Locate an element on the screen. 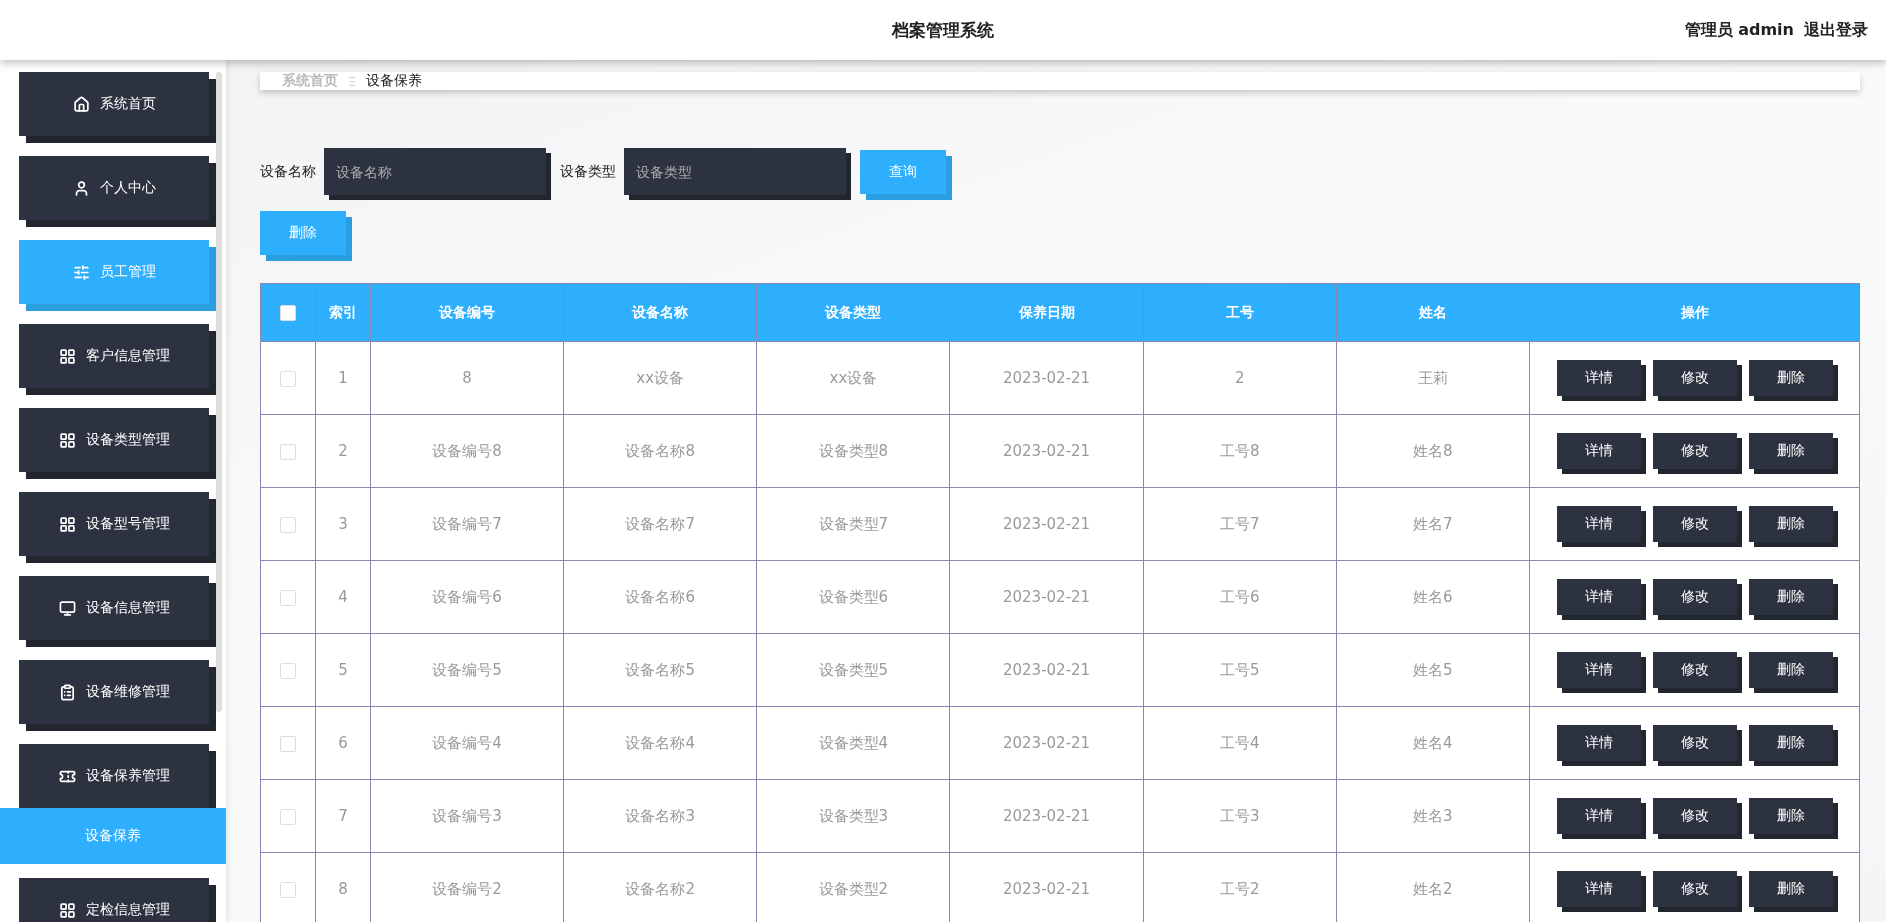 The width and height of the screenshot is (1886, 922). search-field: 设备名称 is located at coordinates (435, 171).